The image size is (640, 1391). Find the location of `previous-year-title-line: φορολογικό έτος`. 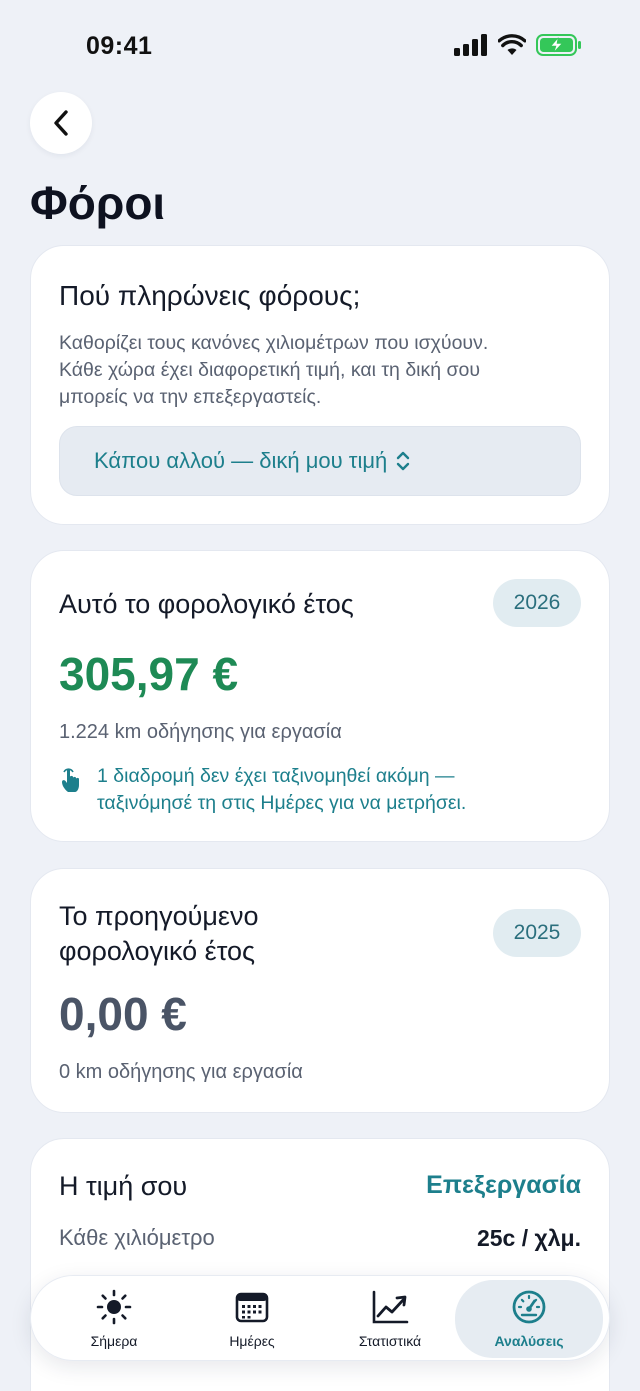

previous-year-title-line: φορολογικό έτος is located at coordinates (157, 951).